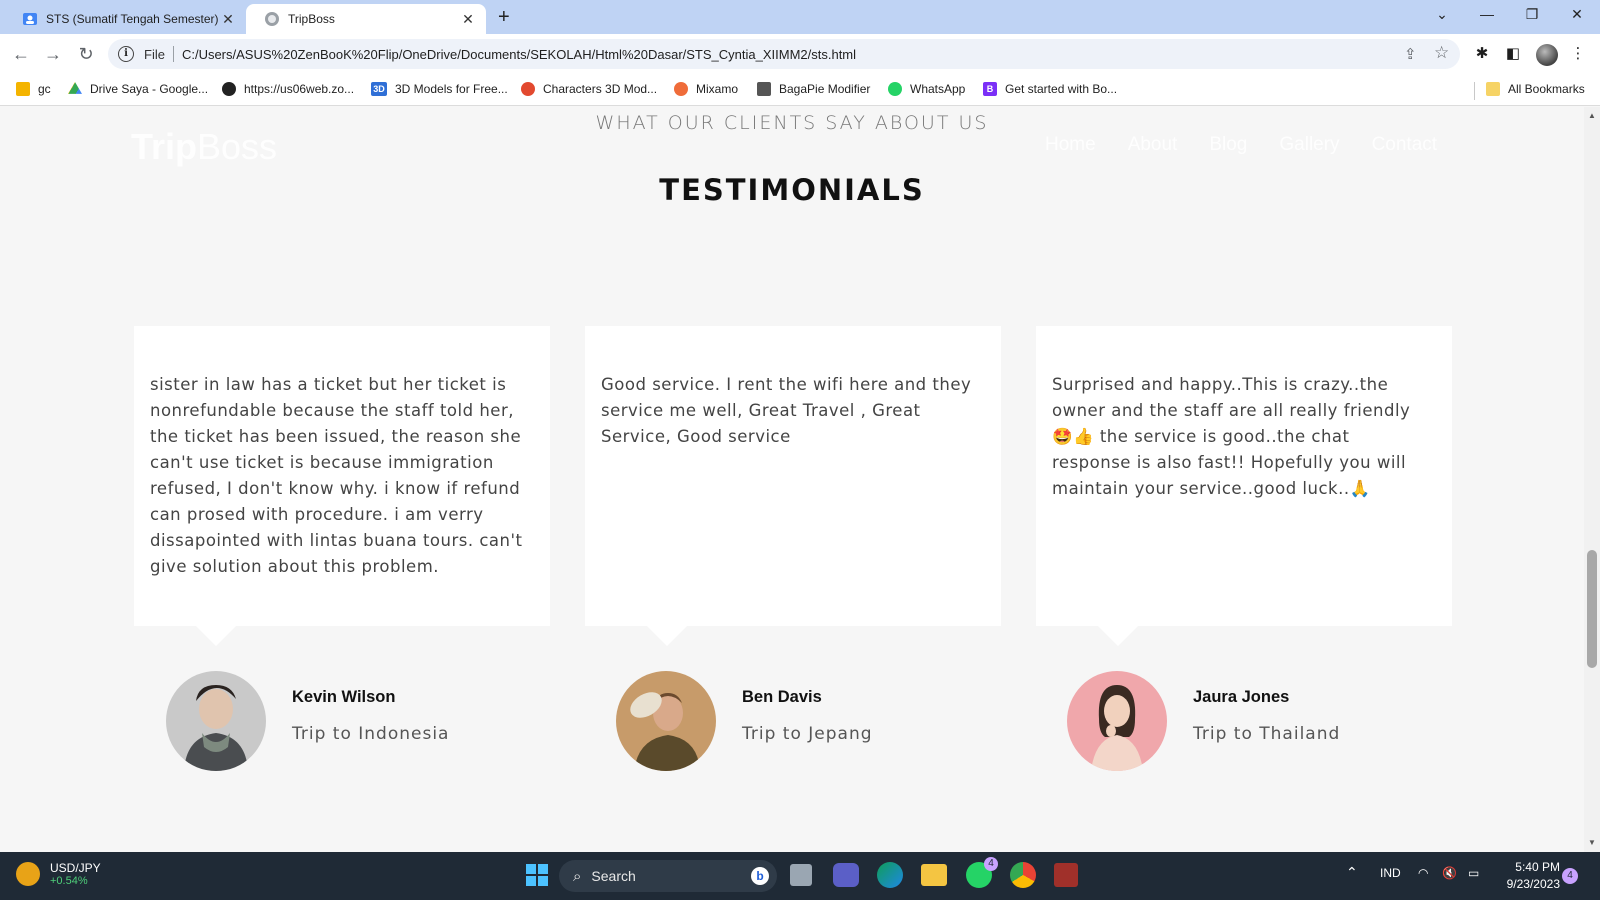 The height and width of the screenshot is (900, 1600). I want to click on whatsapp-icon, so click(895, 89).